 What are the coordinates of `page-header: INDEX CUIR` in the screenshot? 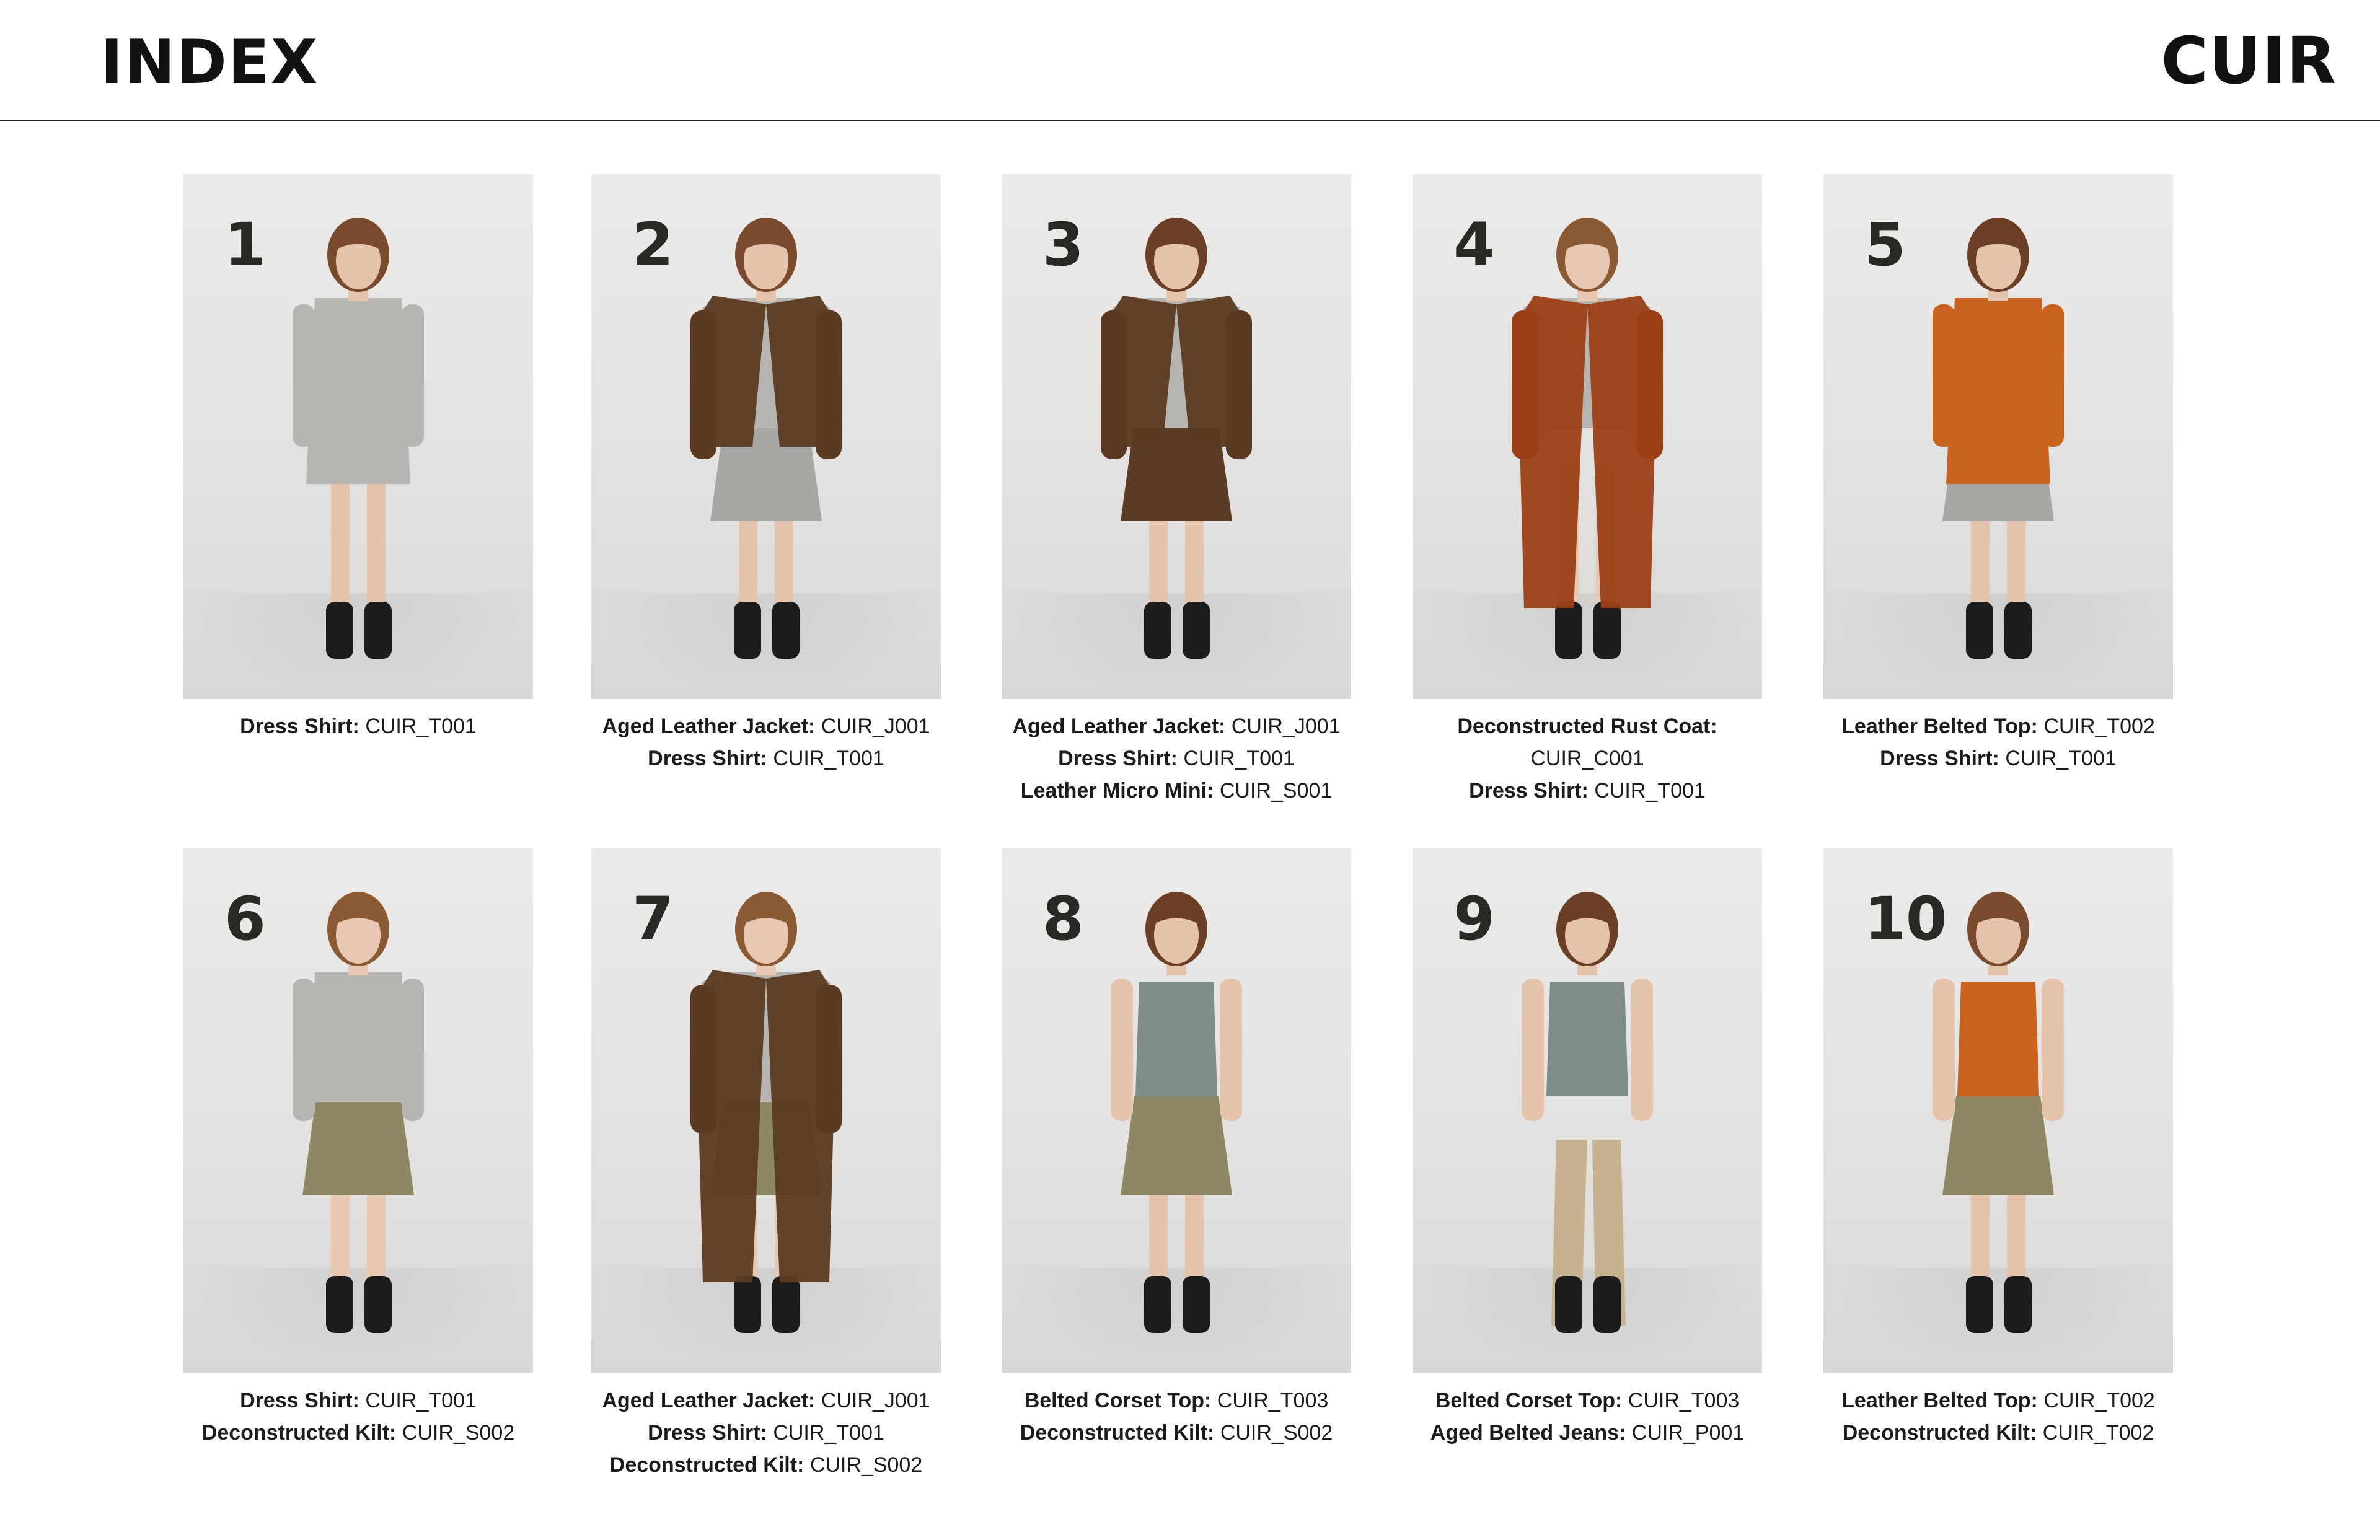 It's located at (1190, 60).